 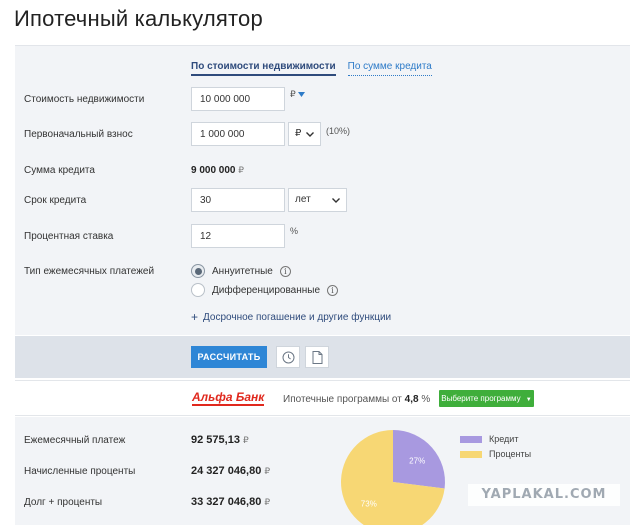 What do you see at coordinates (304, 134) in the screenshot?
I see `down-payment-unit-select: ₽` at bounding box center [304, 134].